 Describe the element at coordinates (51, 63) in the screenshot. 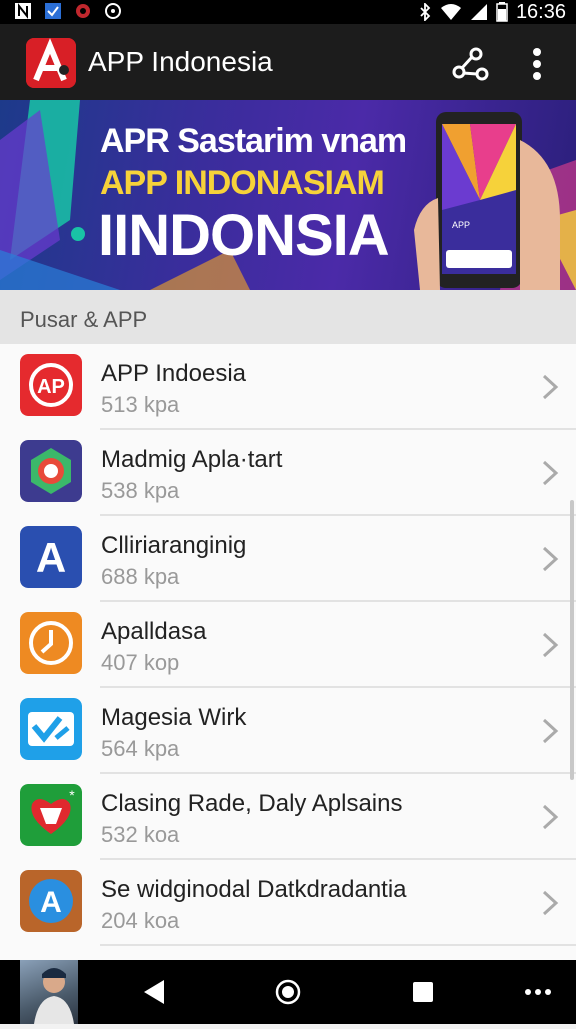

I see `app-logo` at that location.